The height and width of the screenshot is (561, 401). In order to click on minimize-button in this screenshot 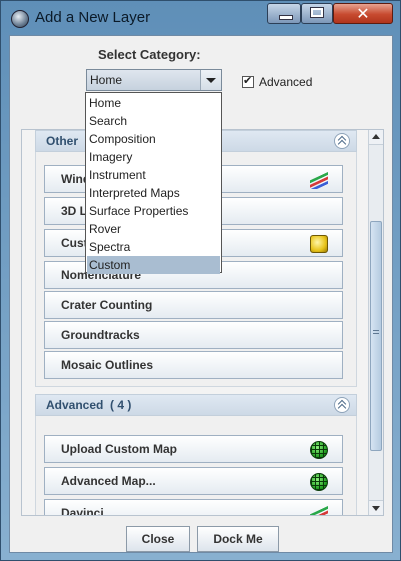, I will do `click(284, 13)`.